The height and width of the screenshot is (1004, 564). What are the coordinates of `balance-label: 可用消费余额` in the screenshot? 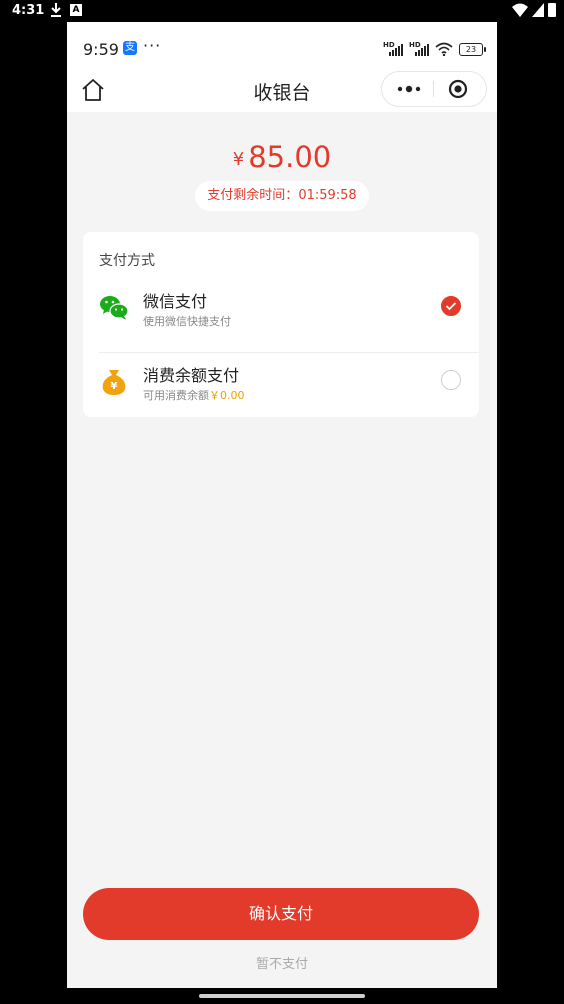 It's located at (176, 395).